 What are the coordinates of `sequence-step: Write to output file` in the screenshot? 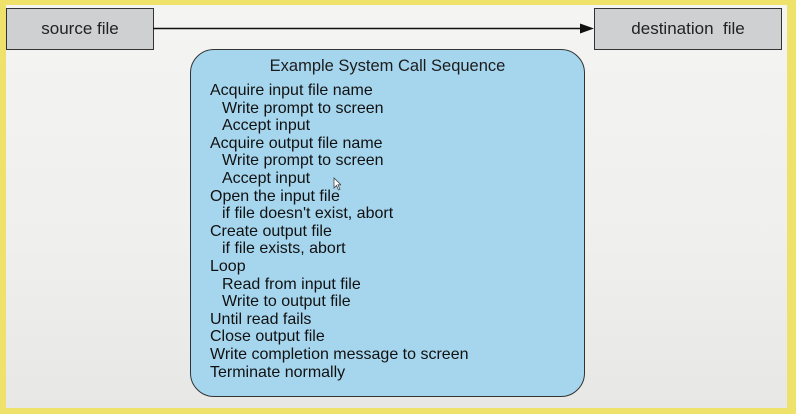 It's located at (286, 302).